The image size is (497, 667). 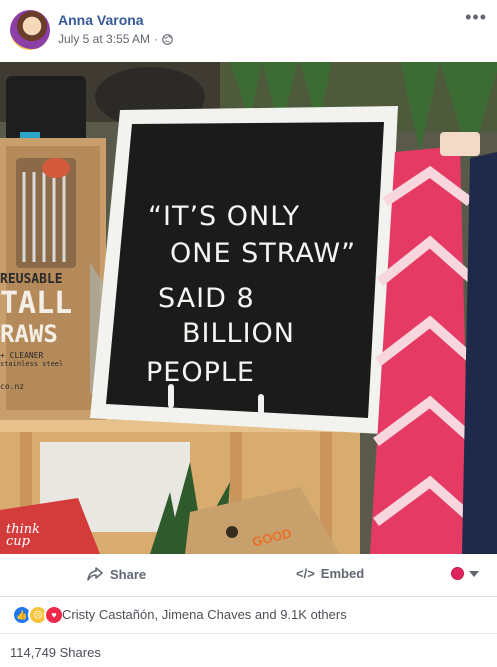 I want to click on box-label-raws: RAWS, so click(x=29, y=334).